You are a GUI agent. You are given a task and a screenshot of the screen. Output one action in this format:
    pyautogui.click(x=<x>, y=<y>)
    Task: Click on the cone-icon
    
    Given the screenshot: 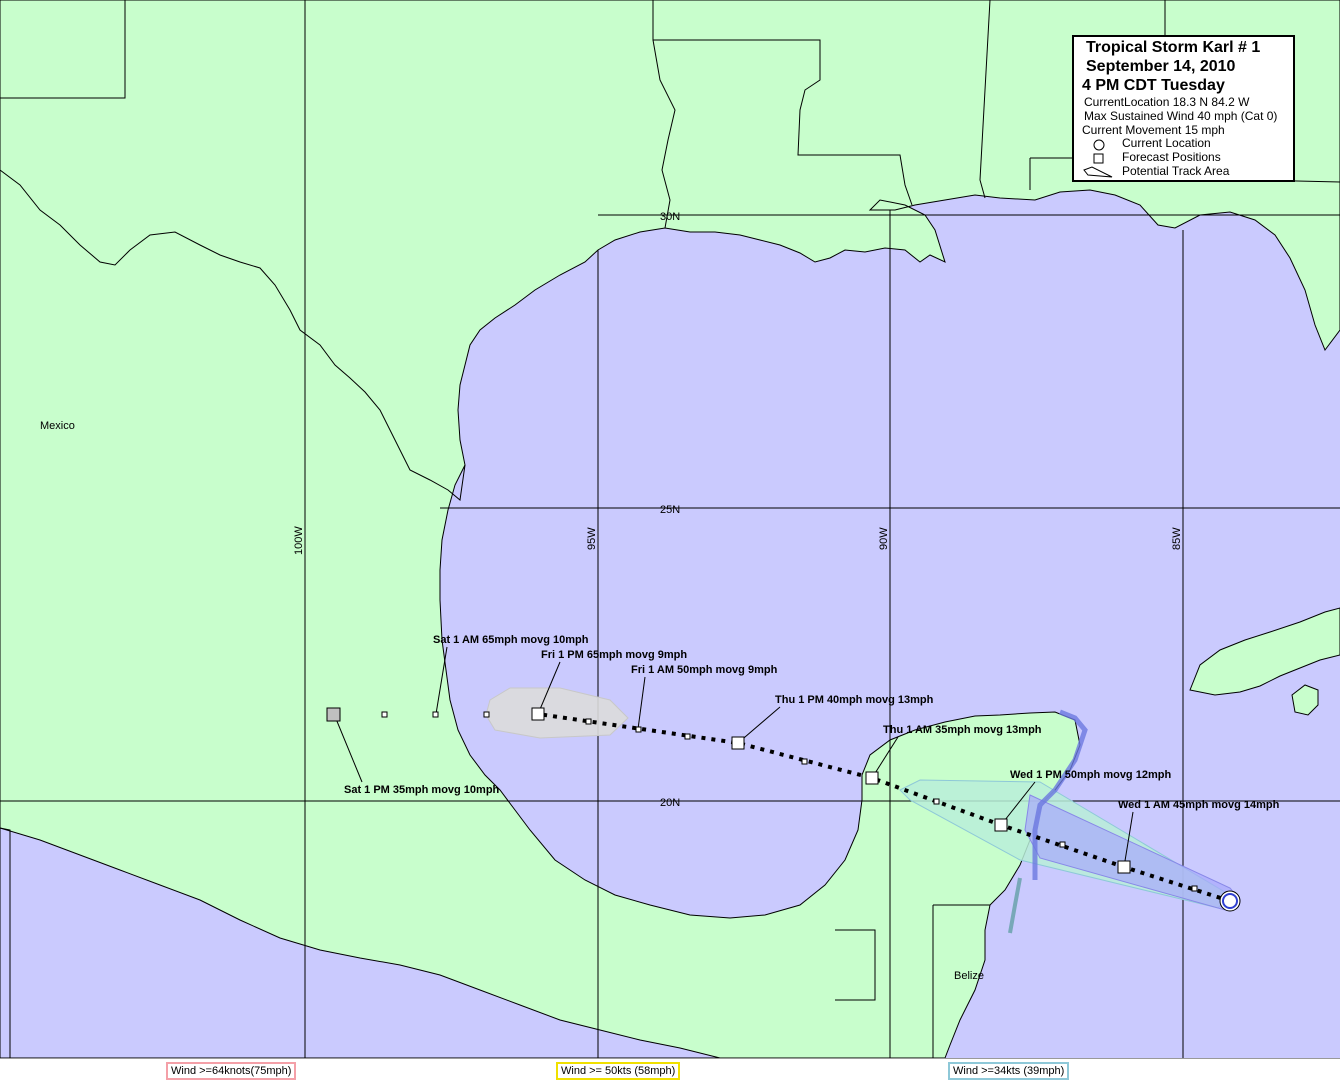 What is the action you would take?
    pyautogui.click(x=1098, y=172)
    